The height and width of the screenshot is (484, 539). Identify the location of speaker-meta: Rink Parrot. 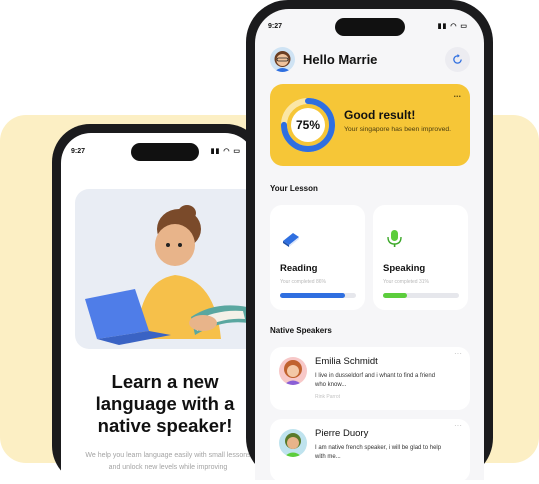
(328, 397).